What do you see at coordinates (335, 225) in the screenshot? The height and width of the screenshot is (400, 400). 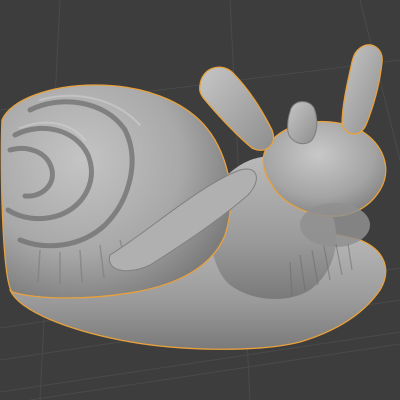 I see `snail-chin` at bounding box center [335, 225].